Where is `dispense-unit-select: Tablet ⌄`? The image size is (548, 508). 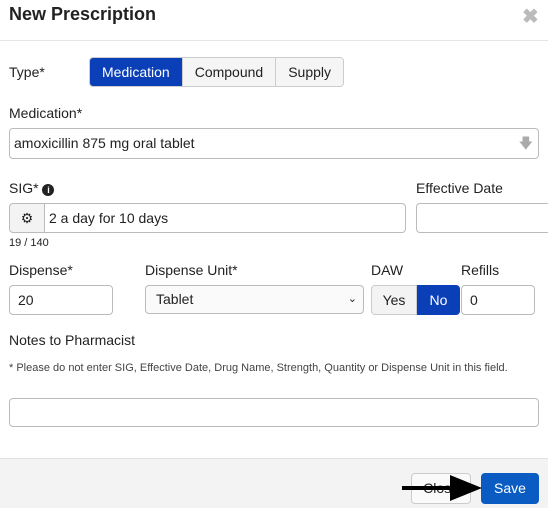
dispense-unit-select: Tablet ⌄ is located at coordinates (254, 299).